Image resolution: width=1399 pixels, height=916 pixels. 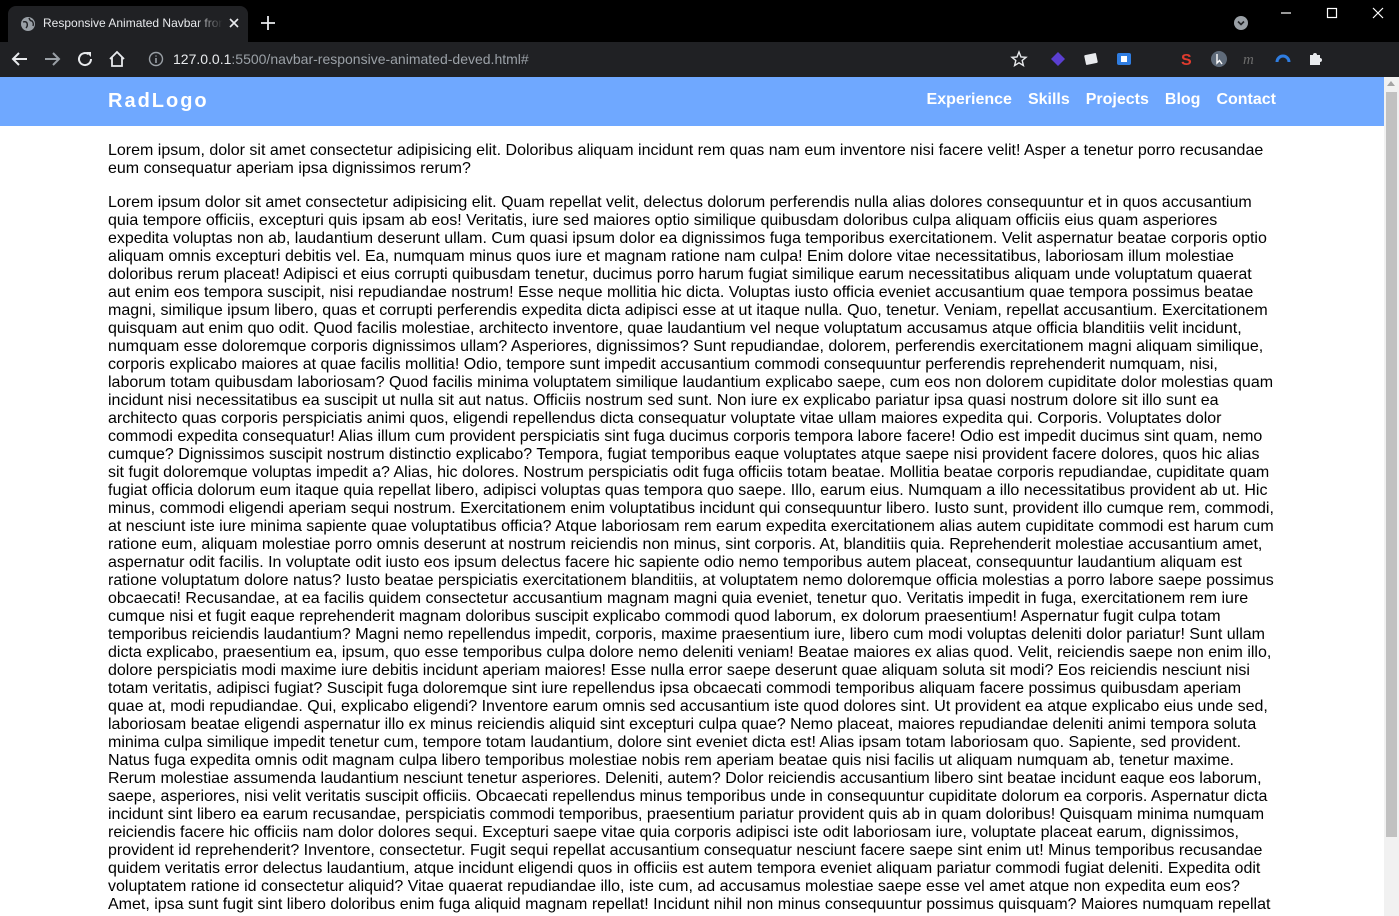 What do you see at coordinates (234, 23) in the screenshot?
I see `close-tab-icon` at bounding box center [234, 23].